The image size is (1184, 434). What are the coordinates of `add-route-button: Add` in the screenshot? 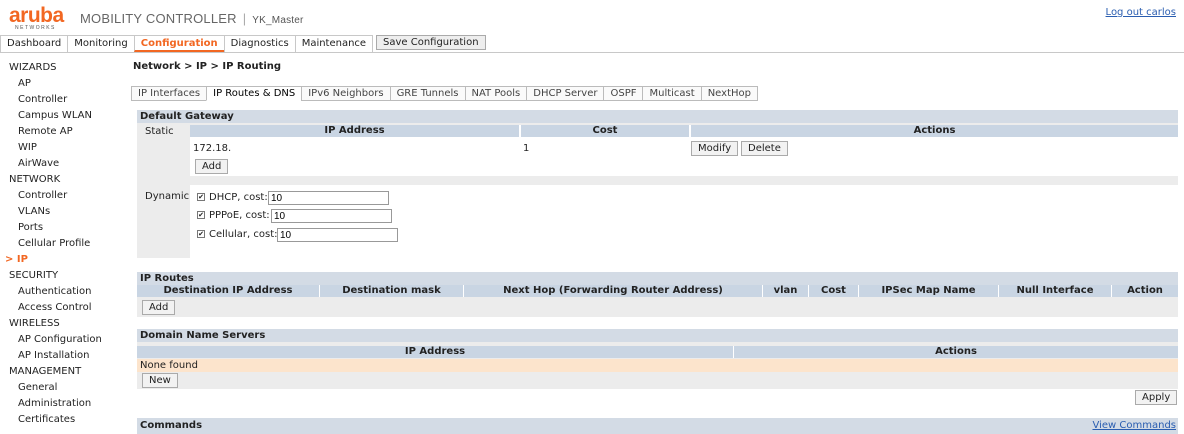 It's located at (159, 307).